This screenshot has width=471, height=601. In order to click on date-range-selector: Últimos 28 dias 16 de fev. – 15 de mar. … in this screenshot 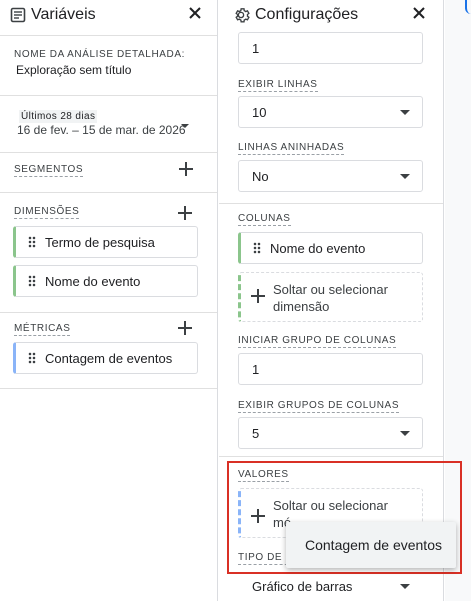, I will do `click(108, 124)`.